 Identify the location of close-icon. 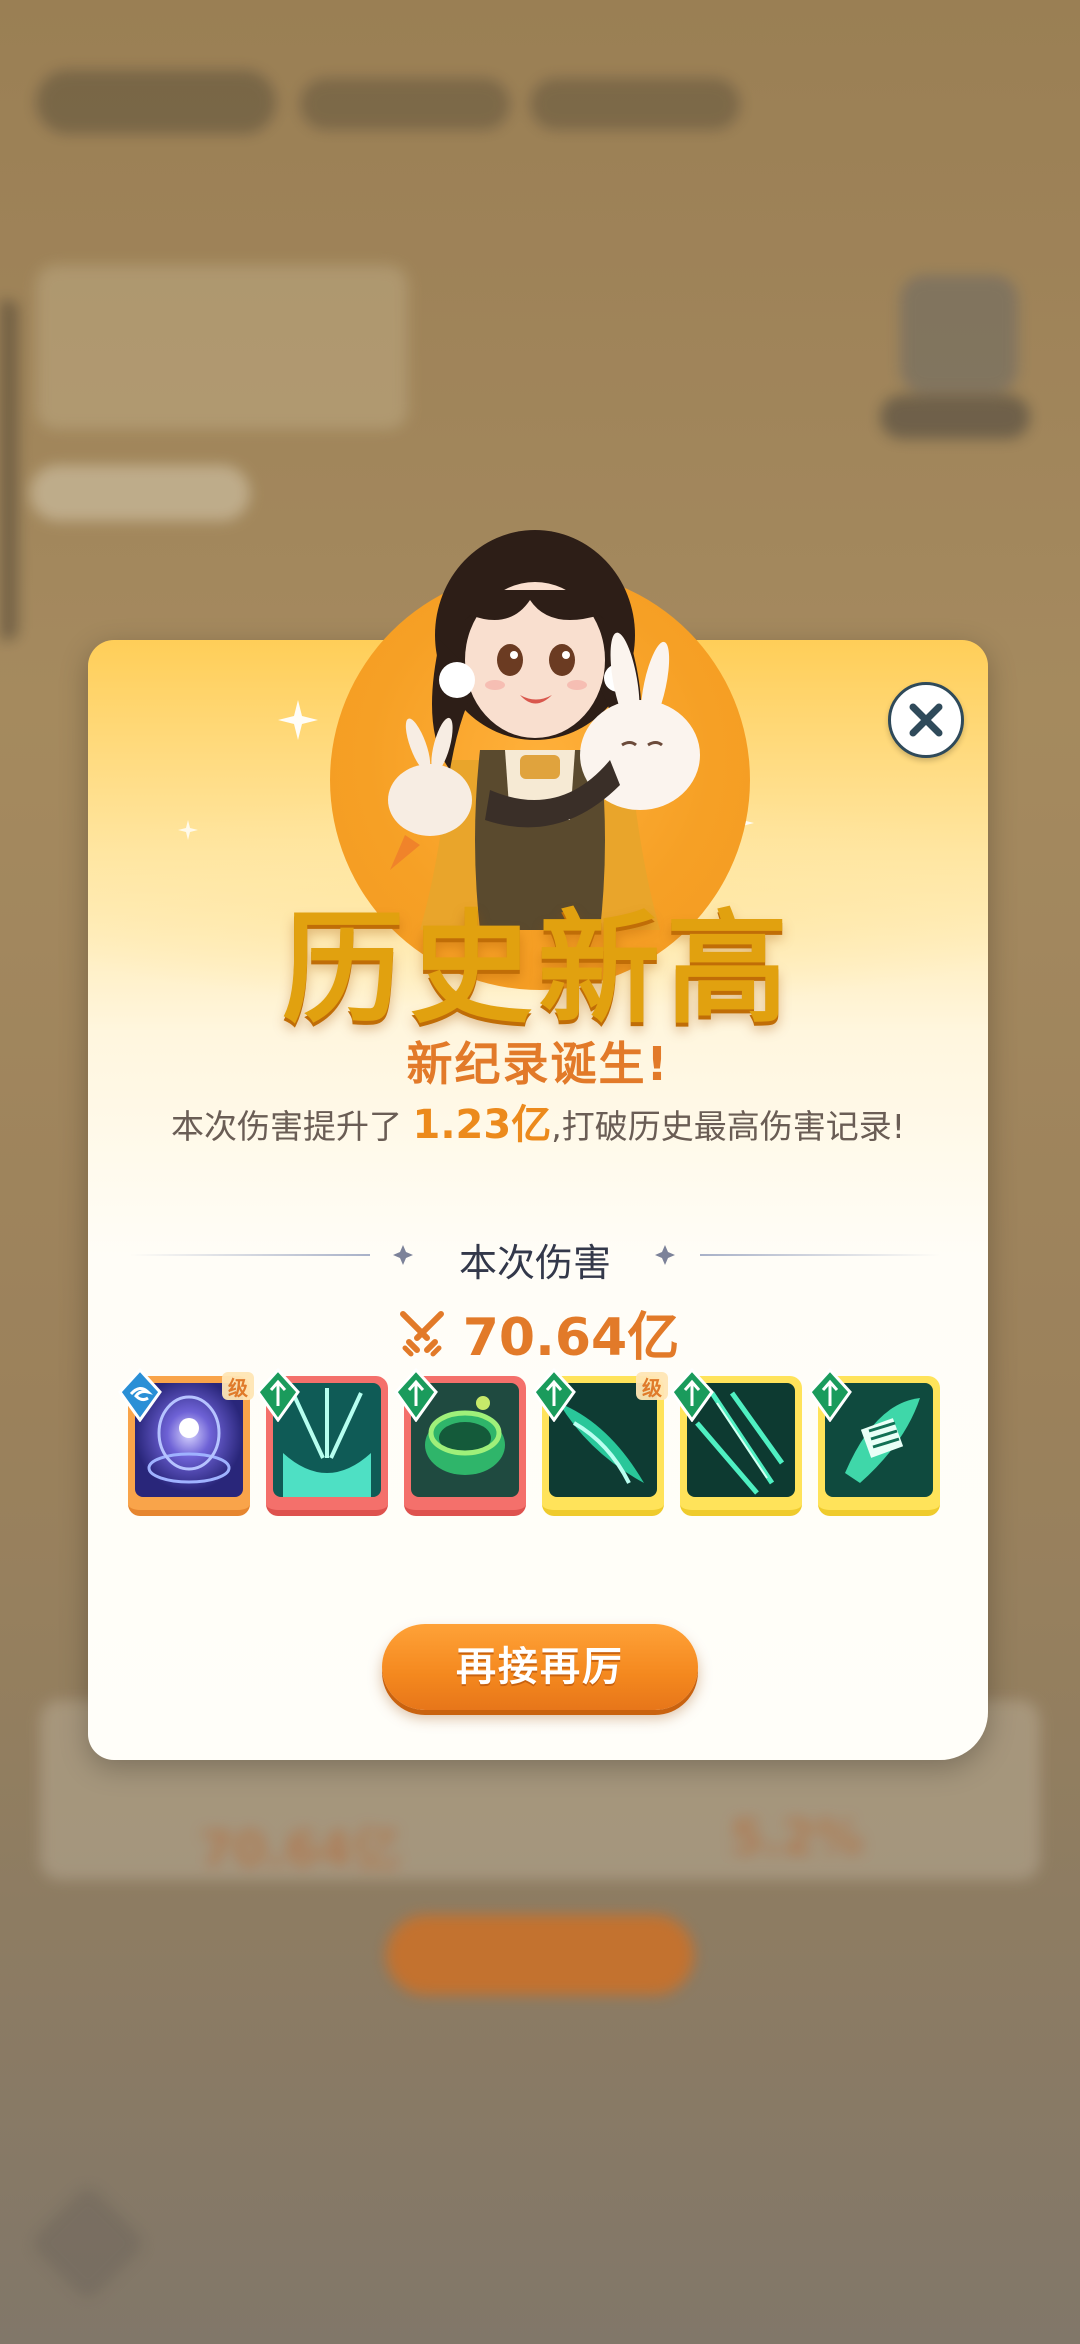
(926, 720).